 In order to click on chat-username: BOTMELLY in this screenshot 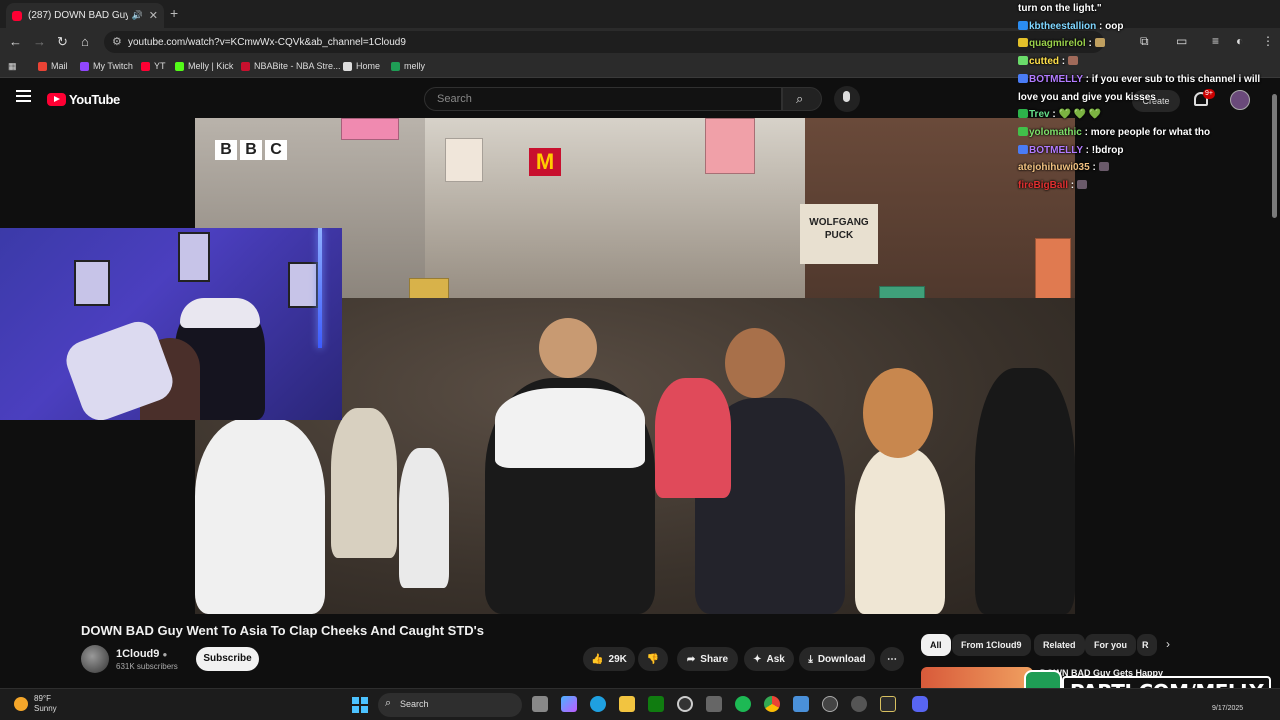, I will do `click(1056, 150)`.